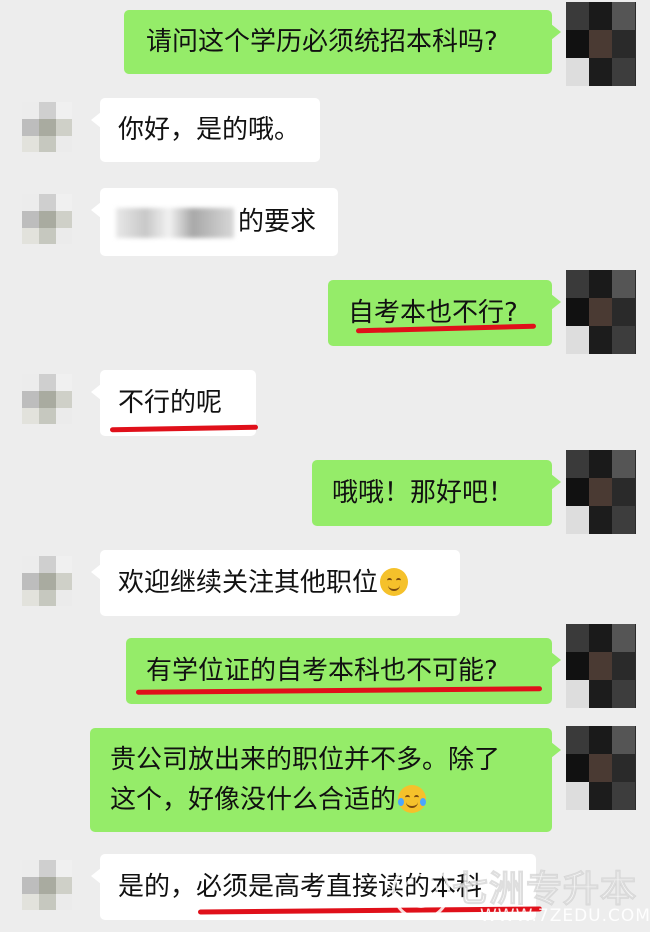 The height and width of the screenshot is (932, 650). Describe the element at coordinates (209, 130) in the screenshot. I see `message-text: 你好，是的哦。` at that location.